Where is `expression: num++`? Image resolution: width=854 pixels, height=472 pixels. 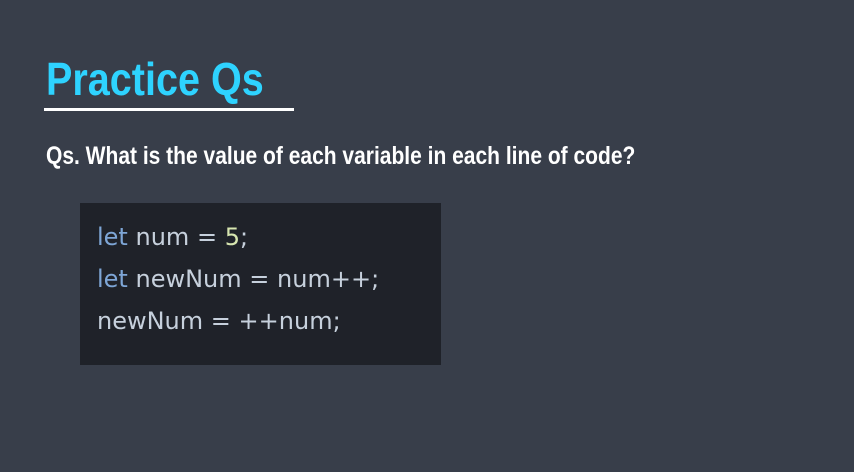 expression: num++ is located at coordinates (324, 279).